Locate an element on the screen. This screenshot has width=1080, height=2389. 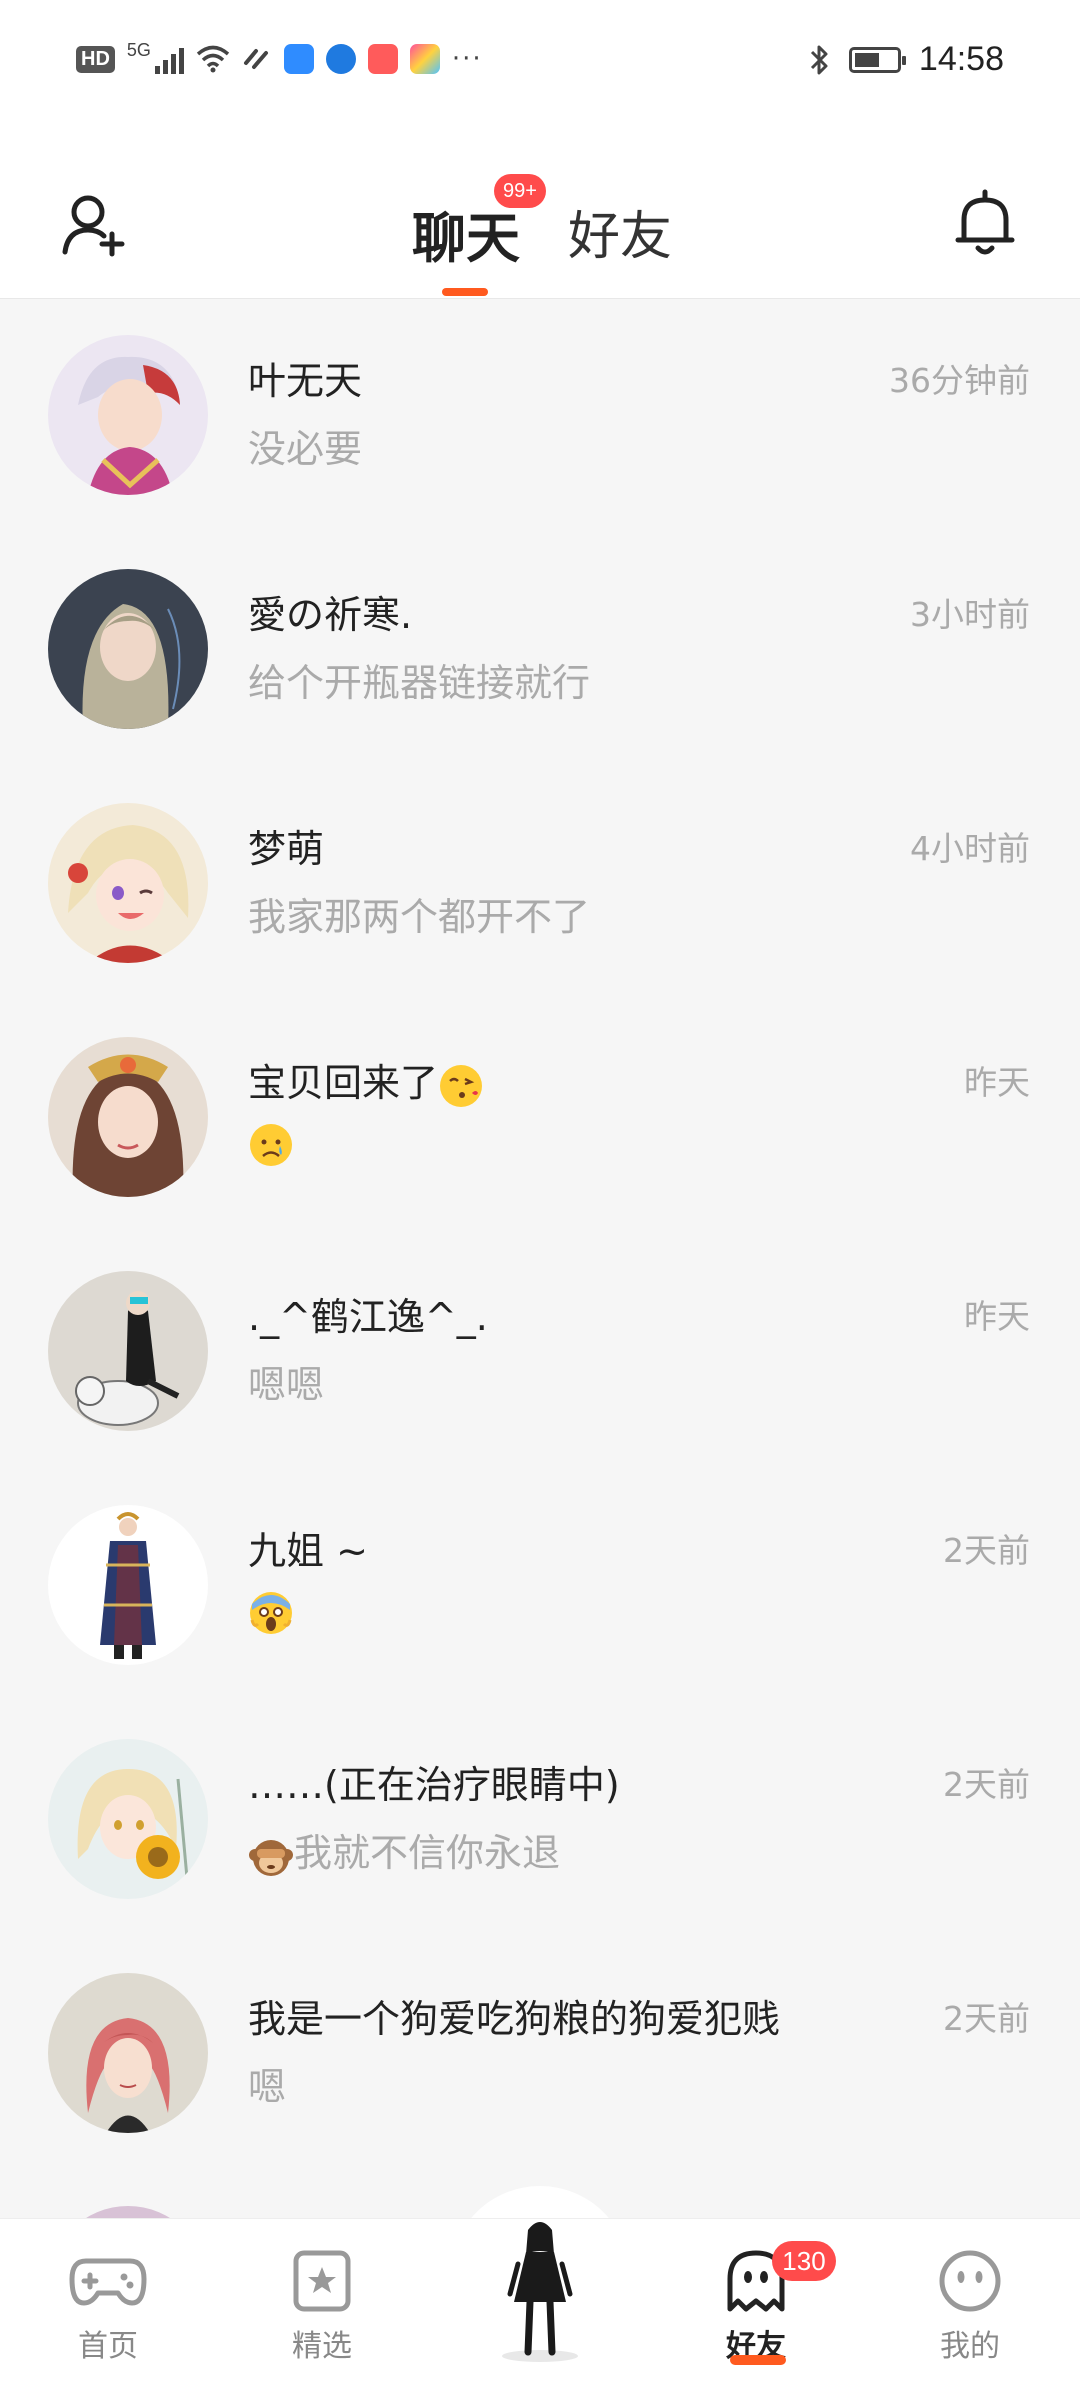
chat-name: ._^鹤江逸^_. is located at coordinates (368, 1317).